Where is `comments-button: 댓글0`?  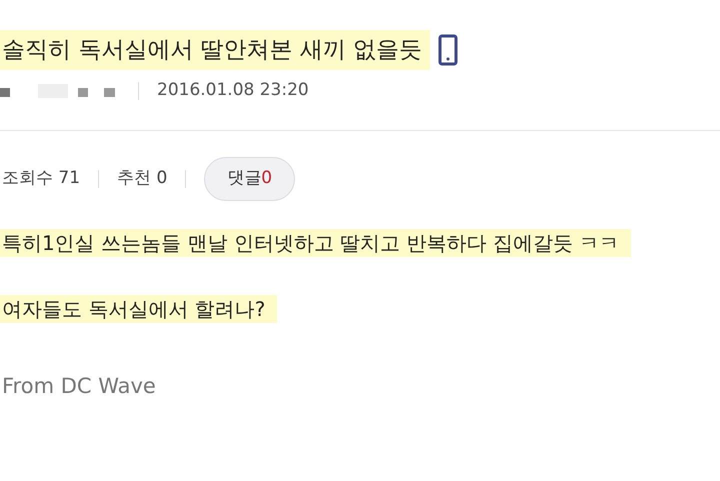
comments-button: 댓글0 is located at coordinates (250, 178).